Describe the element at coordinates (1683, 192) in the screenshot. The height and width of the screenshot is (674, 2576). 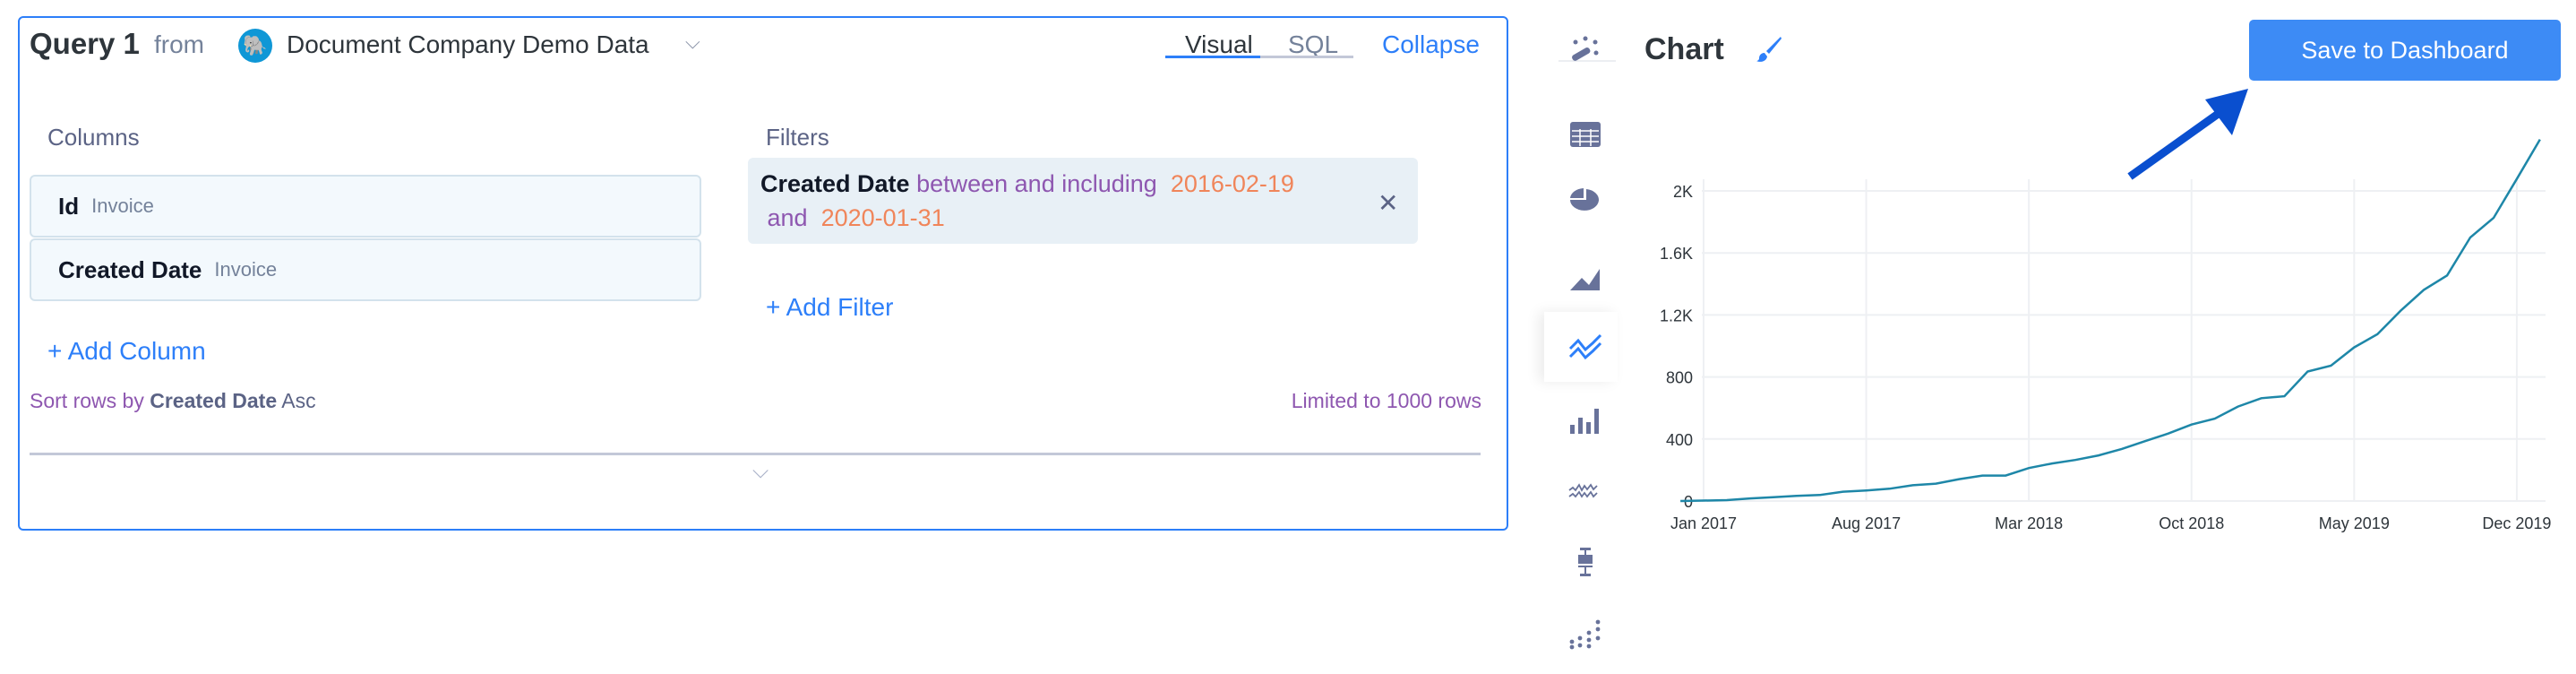
I see `y-tick-label: 2K` at that location.